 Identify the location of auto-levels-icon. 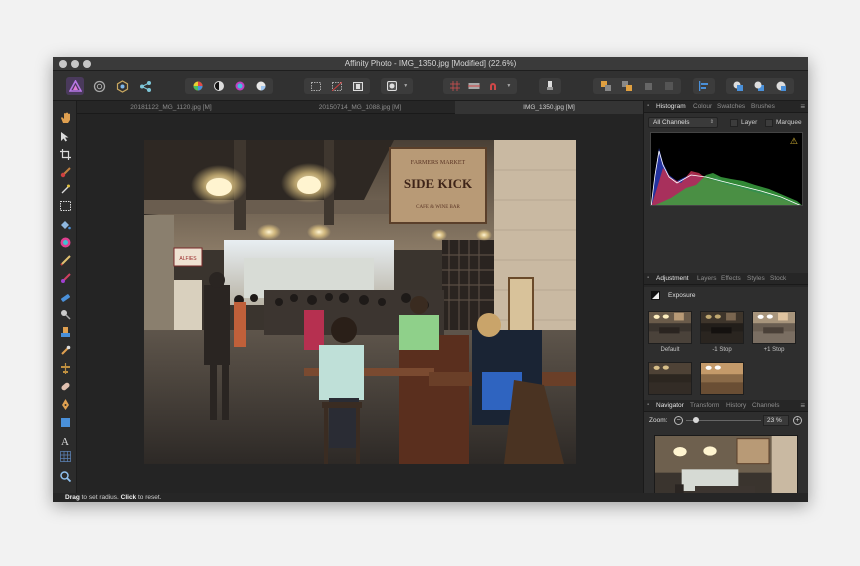
(197, 86).